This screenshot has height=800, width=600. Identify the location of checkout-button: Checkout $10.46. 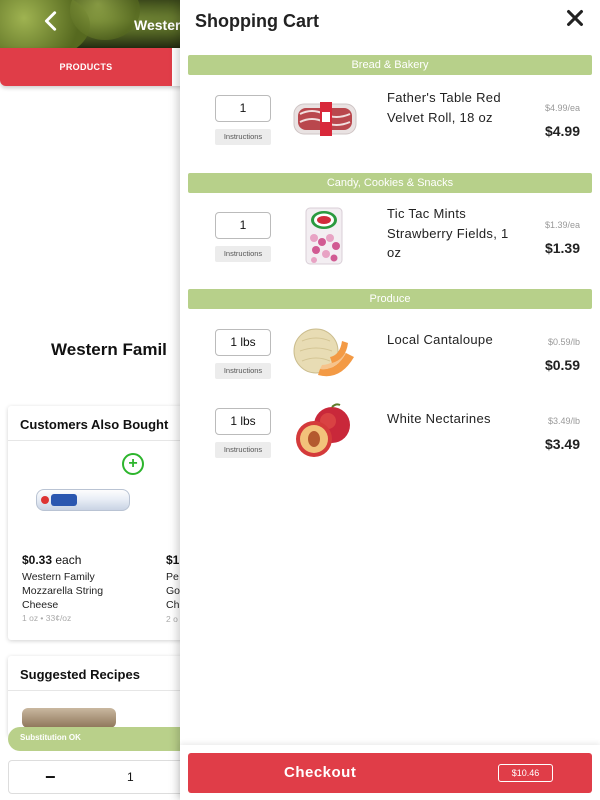
(390, 773).